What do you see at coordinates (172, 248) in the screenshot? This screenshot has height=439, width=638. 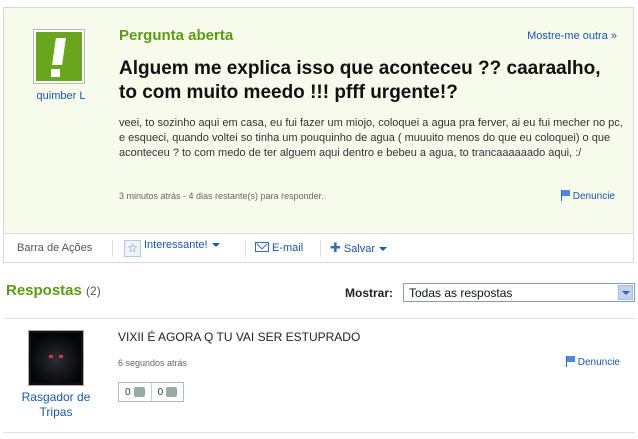 I see `interesting-button: ☆ Interessante!` at bounding box center [172, 248].